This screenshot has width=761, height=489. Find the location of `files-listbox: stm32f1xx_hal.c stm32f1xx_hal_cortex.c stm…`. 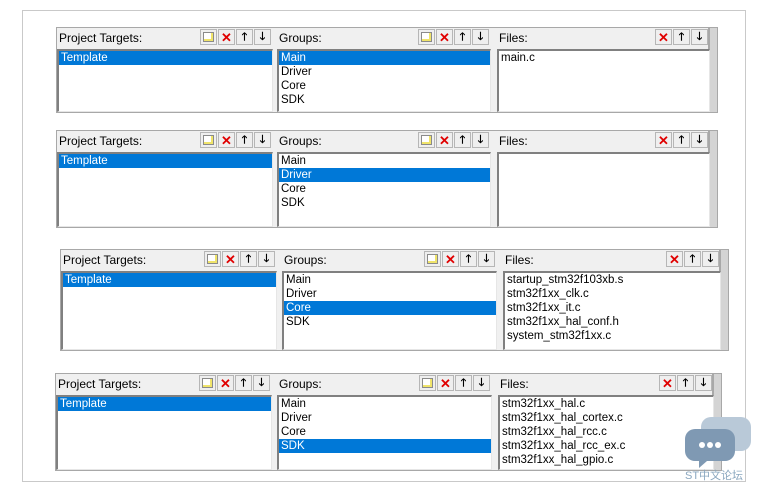

files-listbox: stm32f1xx_hal.c stm32f1xx_hal_cortex.c stm… is located at coordinates (606, 432).